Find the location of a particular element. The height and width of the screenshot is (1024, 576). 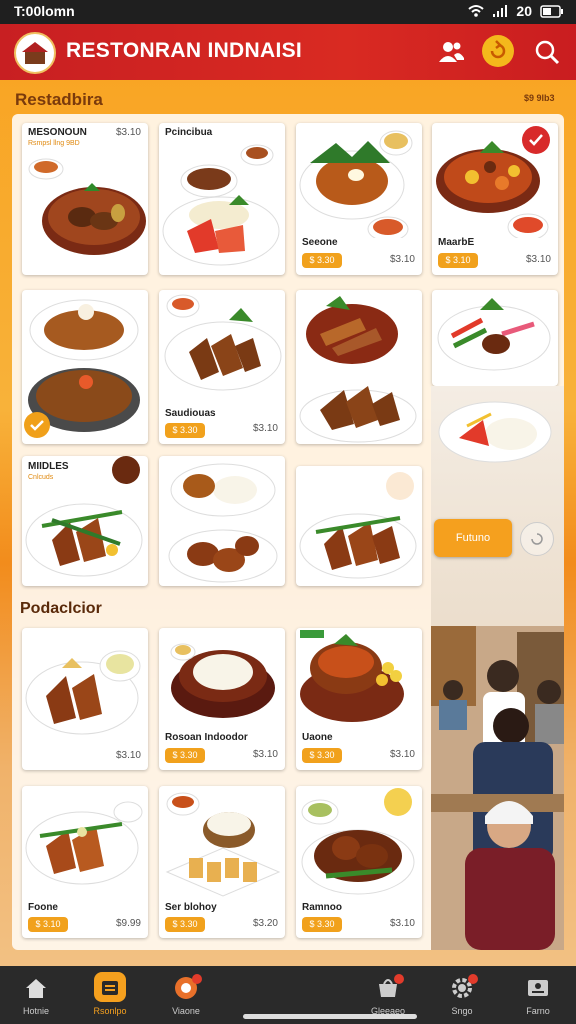

battery-percent: 20 is located at coordinates (524, 11).